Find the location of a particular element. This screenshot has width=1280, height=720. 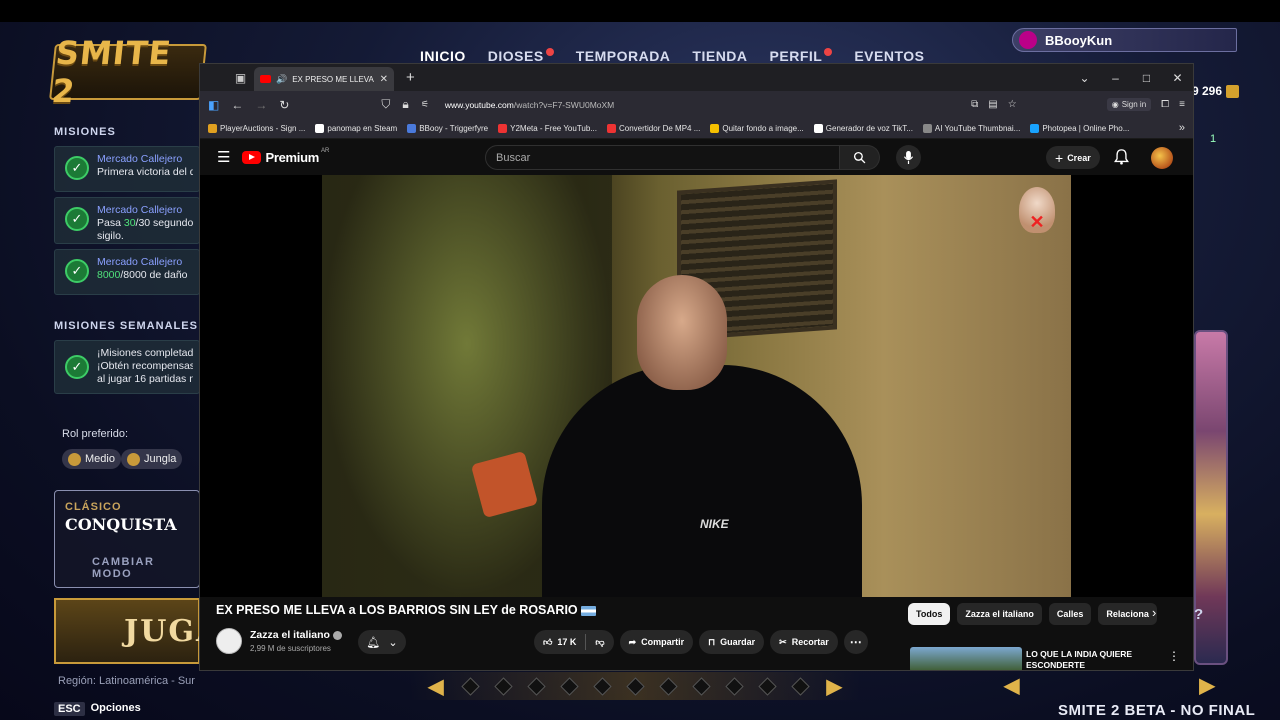

options-hint: ESC Opciones is located at coordinates (97, 709).